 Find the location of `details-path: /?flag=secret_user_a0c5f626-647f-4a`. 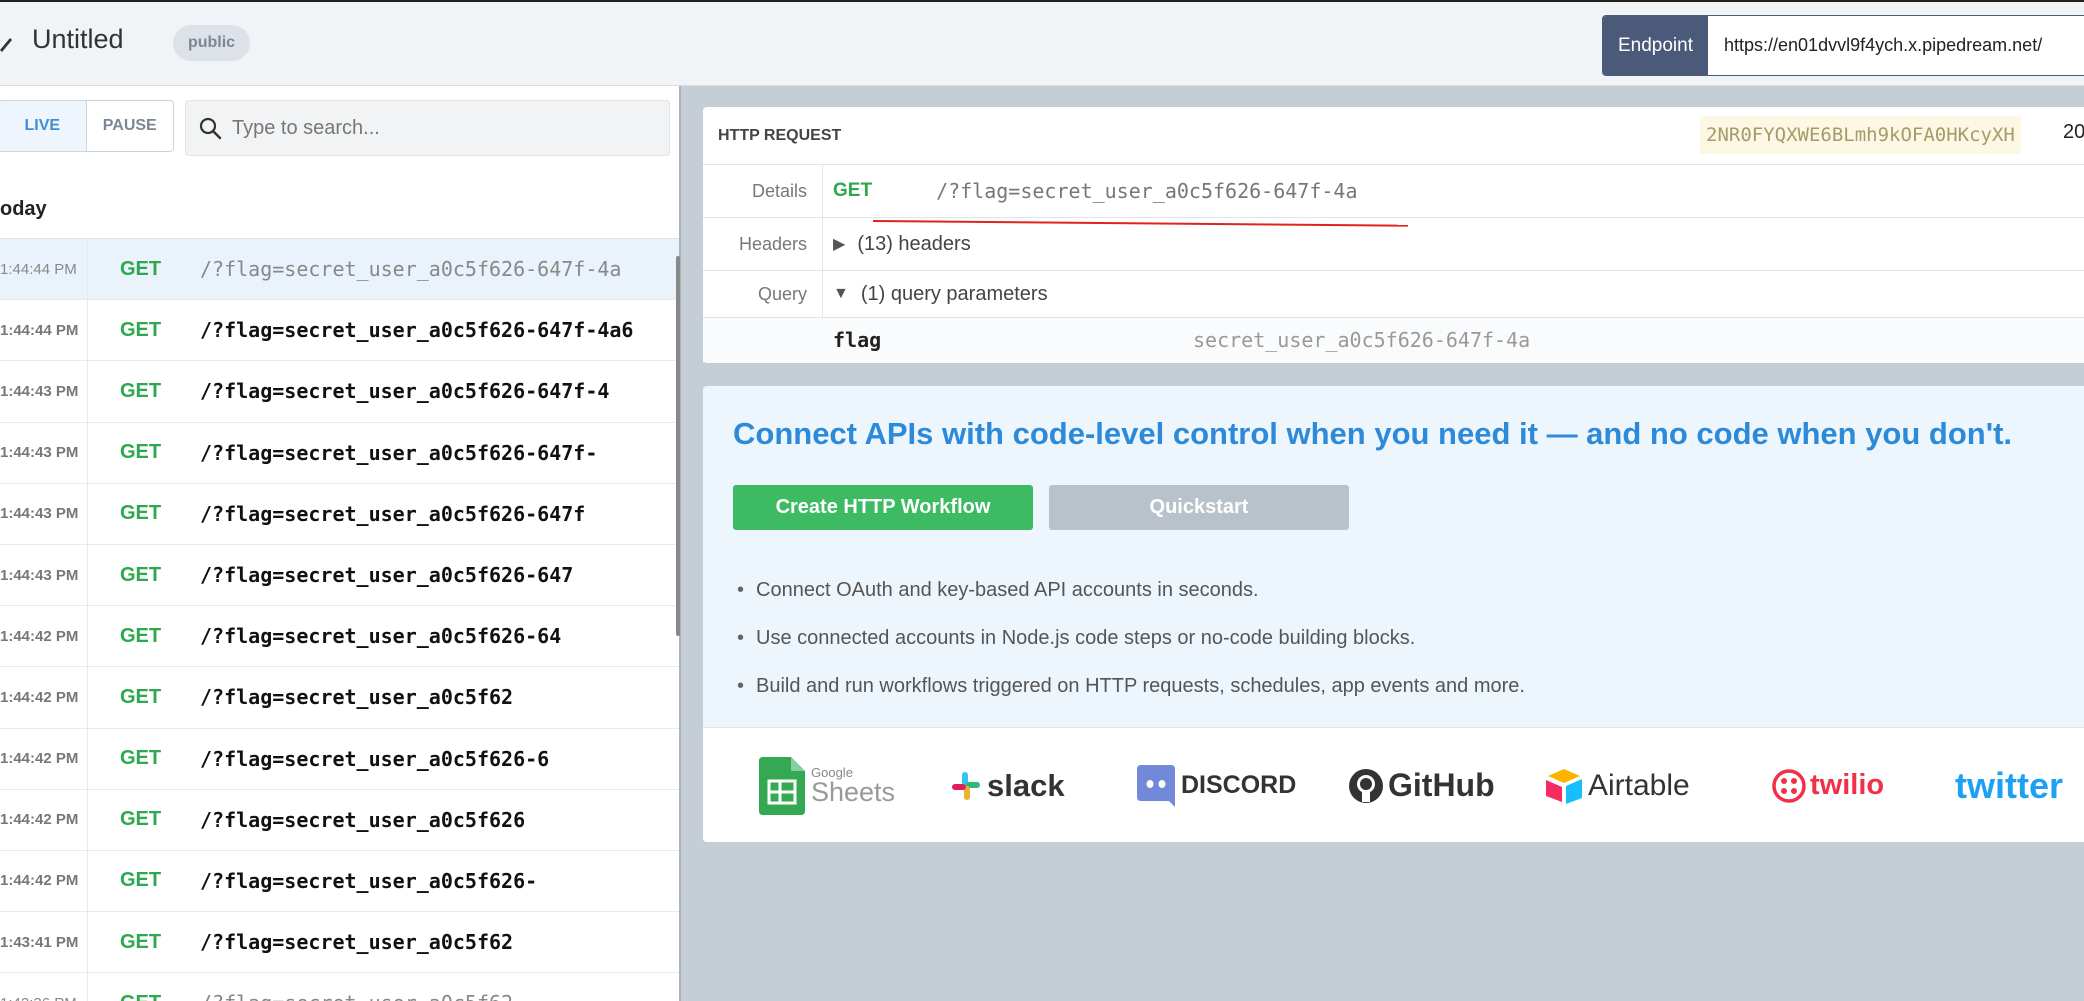

details-path: /?flag=secret_user_a0c5f626-647f-4a is located at coordinates (1147, 191).